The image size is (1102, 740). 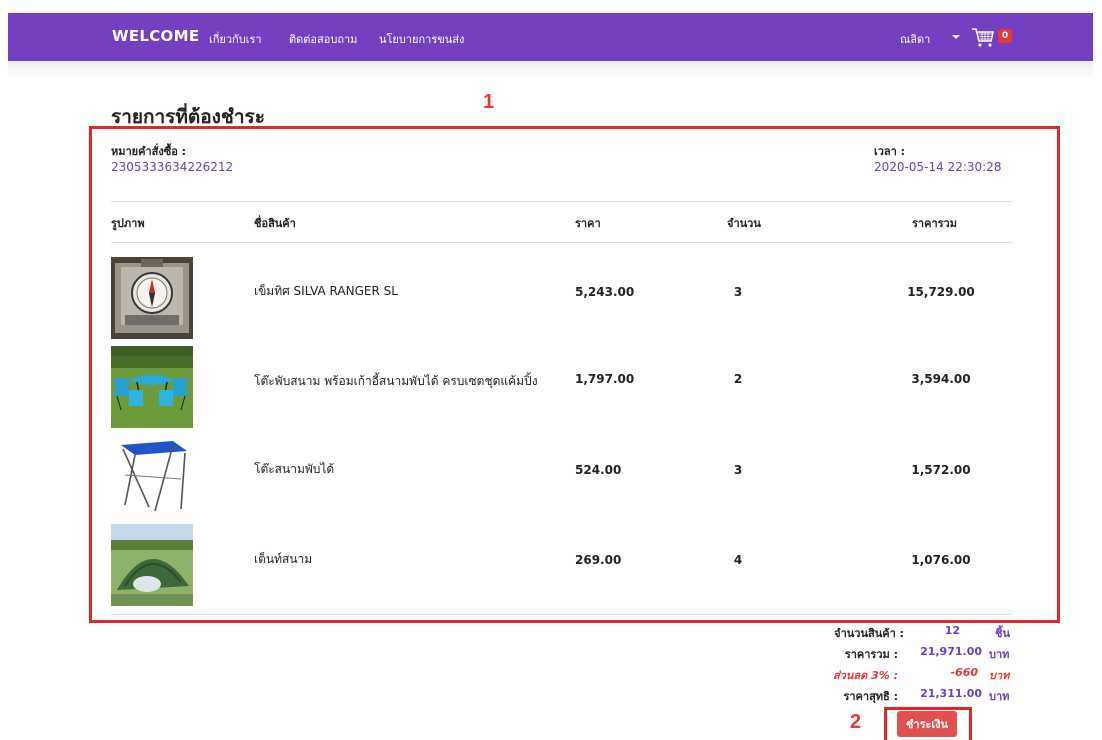 What do you see at coordinates (283, 559) in the screenshot?
I see `product-name: เต็นท์สนาม` at bounding box center [283, 559].